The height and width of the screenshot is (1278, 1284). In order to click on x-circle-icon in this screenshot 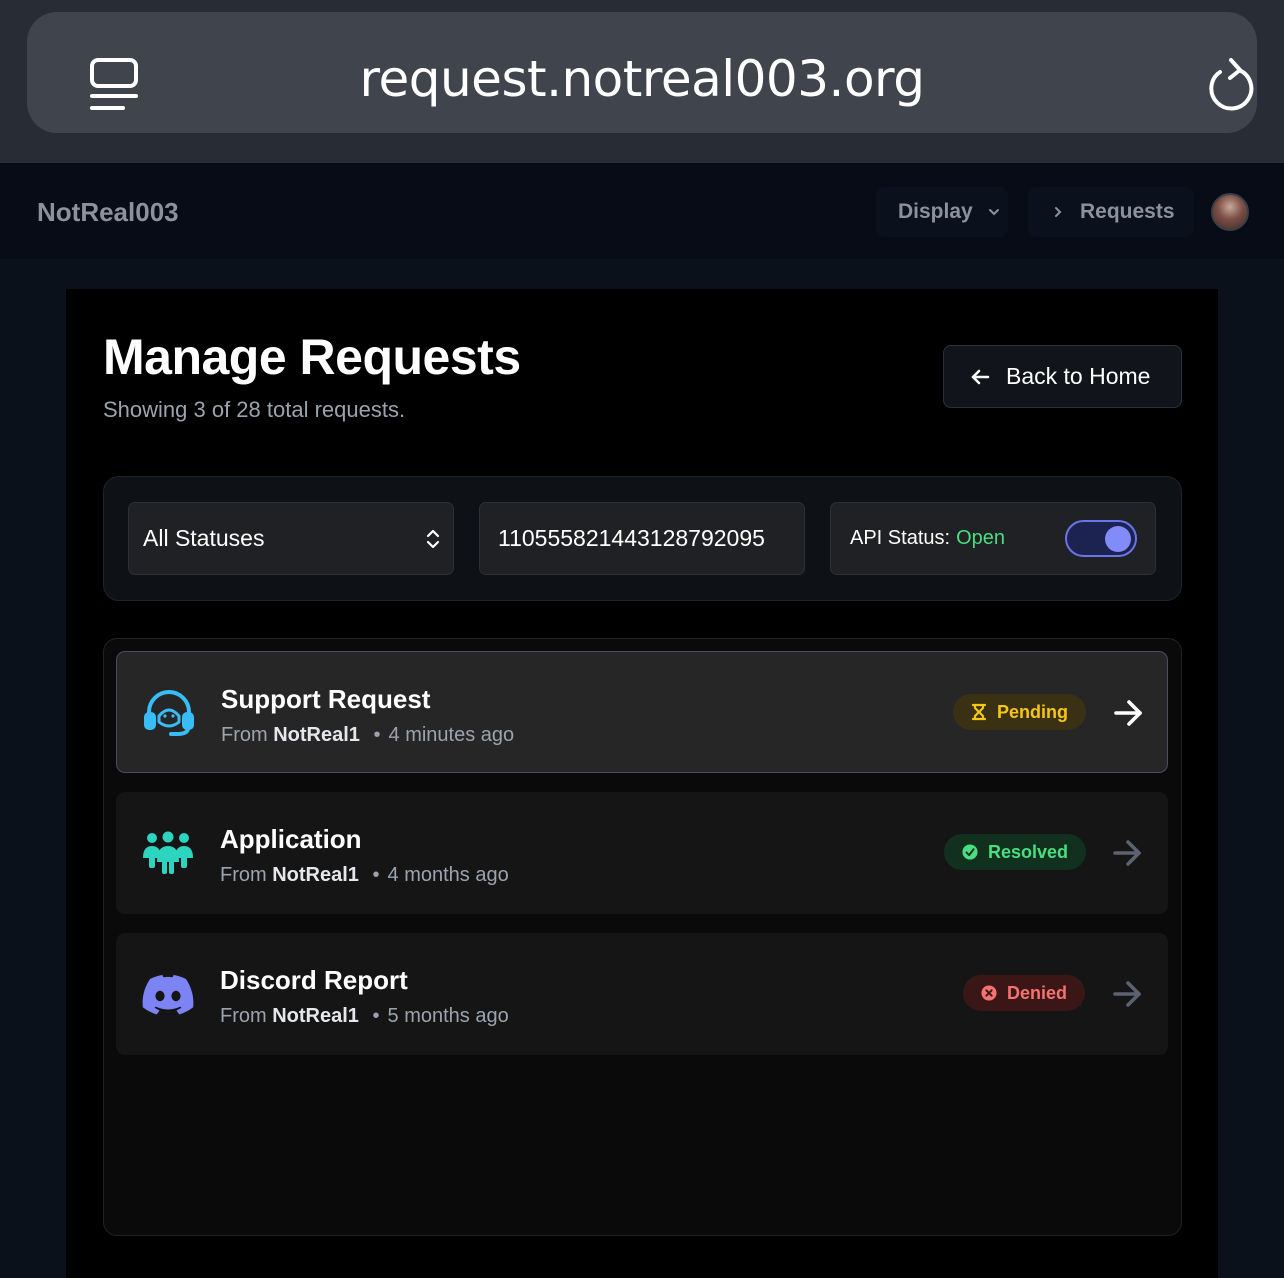, I will do `click(989, 993)`.